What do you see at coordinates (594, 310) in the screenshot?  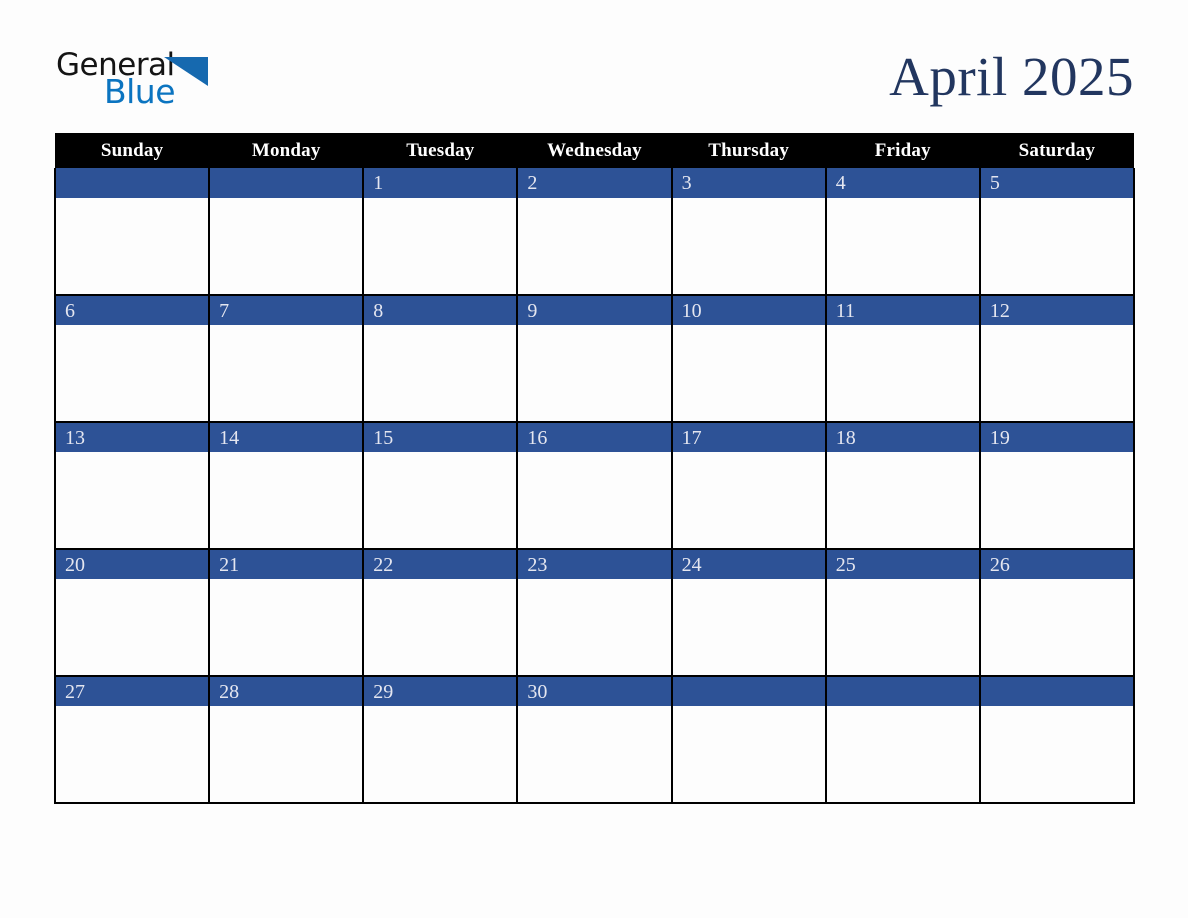 I see `date-cell-header: 9` at bounding box center [594, 310].